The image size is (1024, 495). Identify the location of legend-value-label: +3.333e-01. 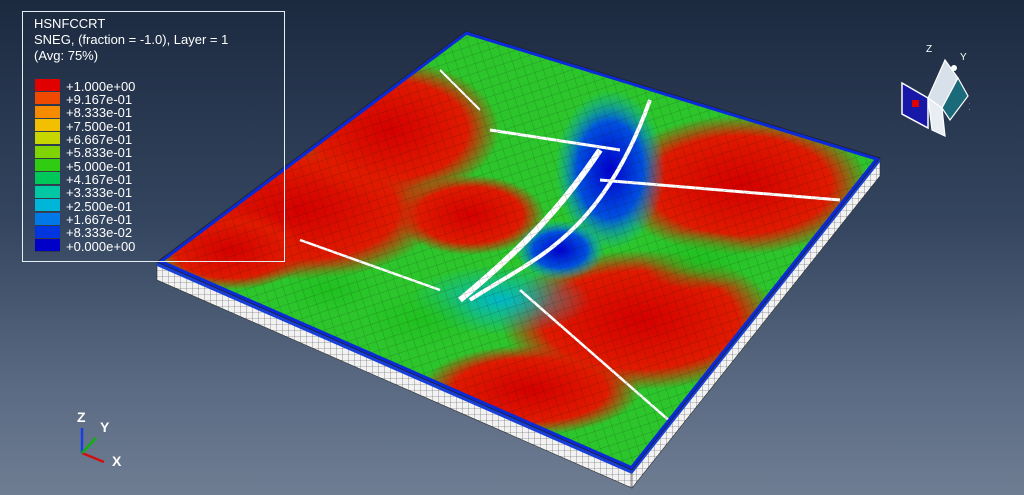
(99, 193).